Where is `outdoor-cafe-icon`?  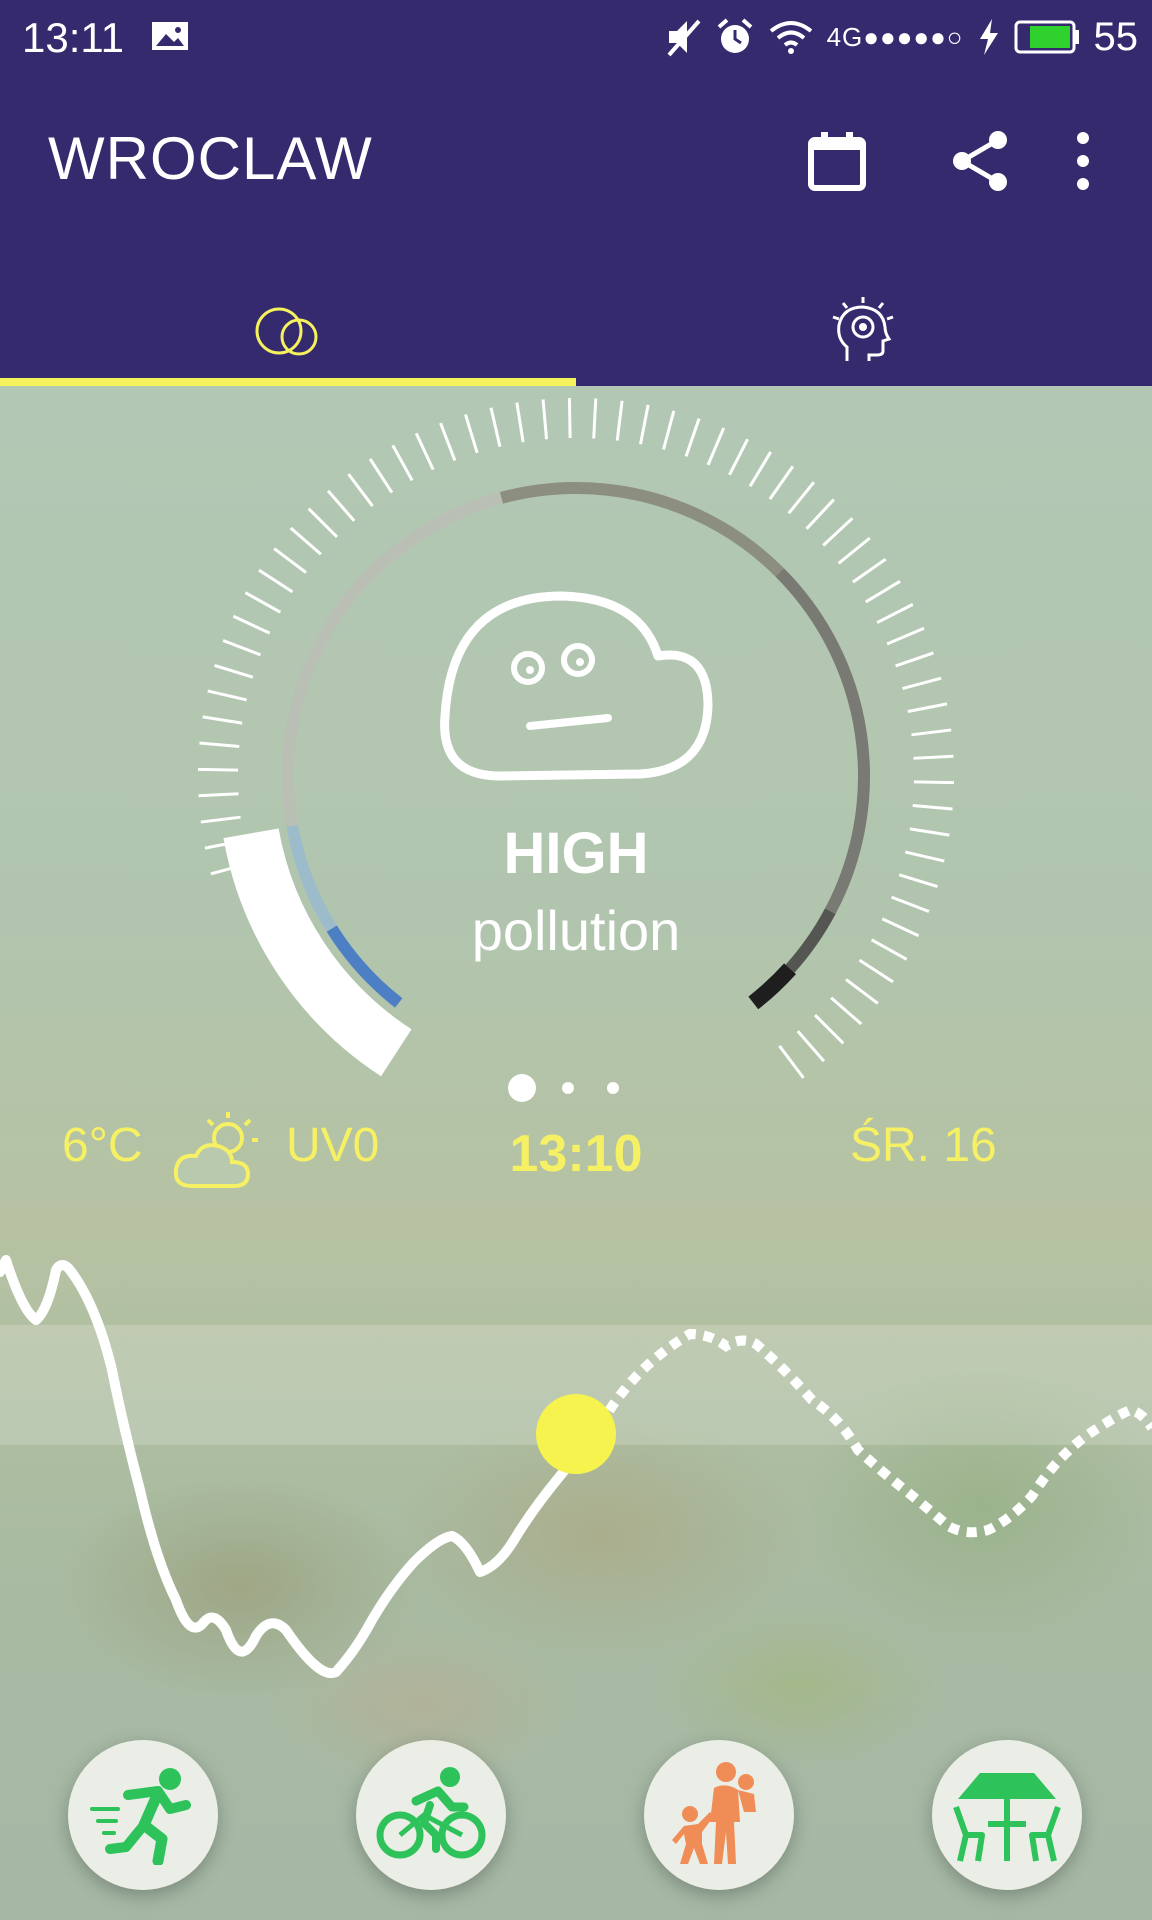
outdoor-cafe-icon is located at coordinates (1007, 1817).